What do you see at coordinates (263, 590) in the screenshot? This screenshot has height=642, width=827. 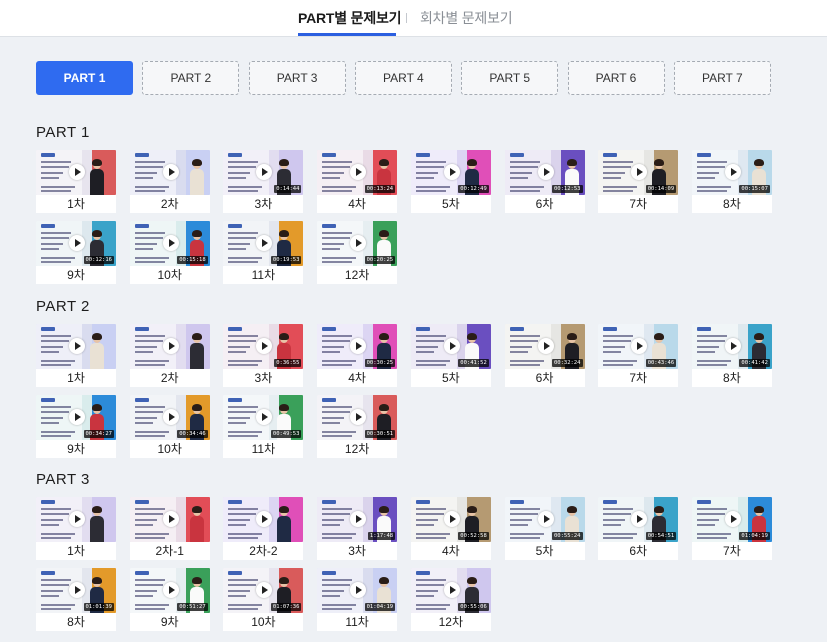 I see `video-thumbnail: 01:07:36` at bounding box center [263, 590].